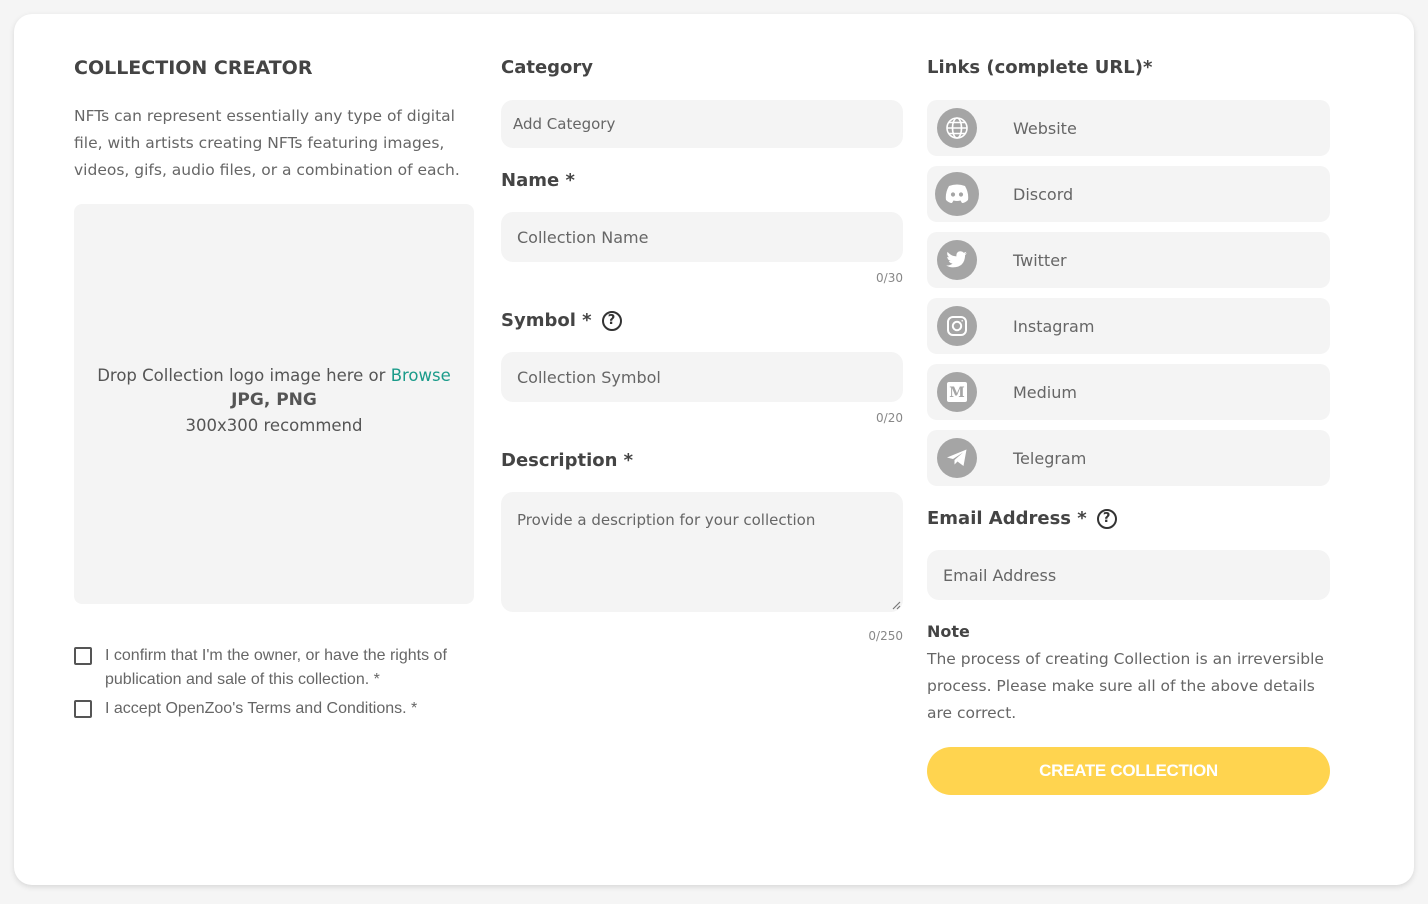 The width and height of the screenshot is (1428, 904). What do you see at coordinates (957, 326) in the screenshot?
I see `instagram-icon` at bounding box center [957, 326].